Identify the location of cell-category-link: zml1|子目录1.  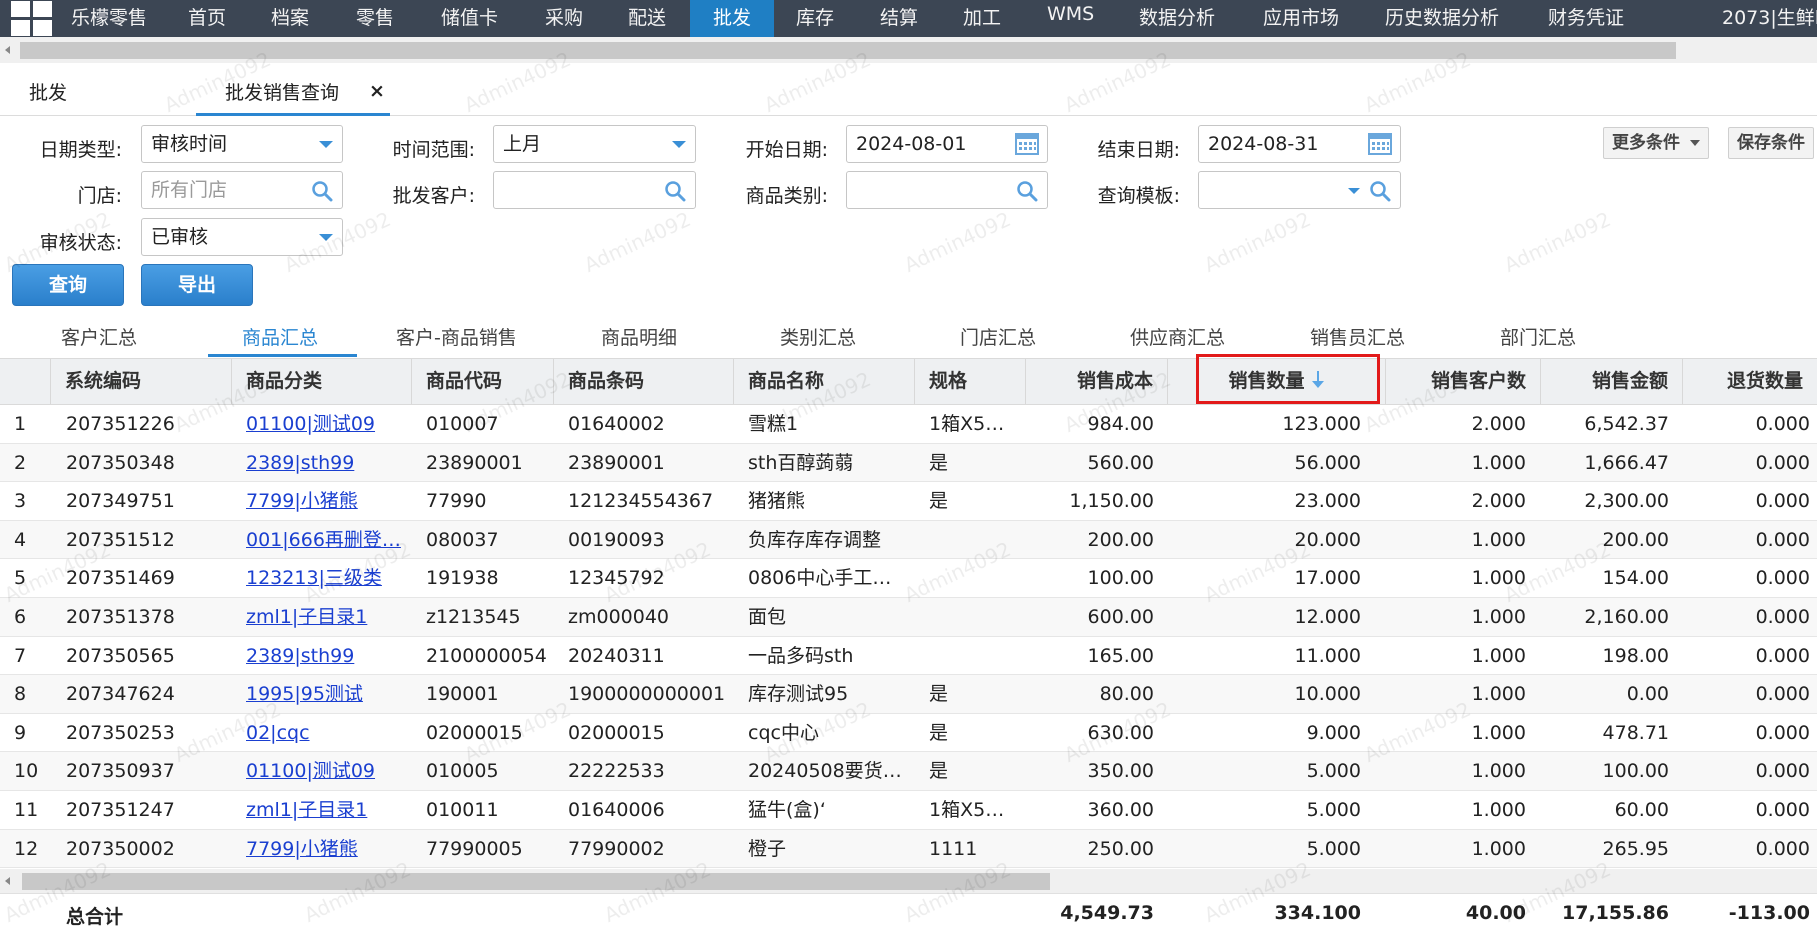
(326, 617).